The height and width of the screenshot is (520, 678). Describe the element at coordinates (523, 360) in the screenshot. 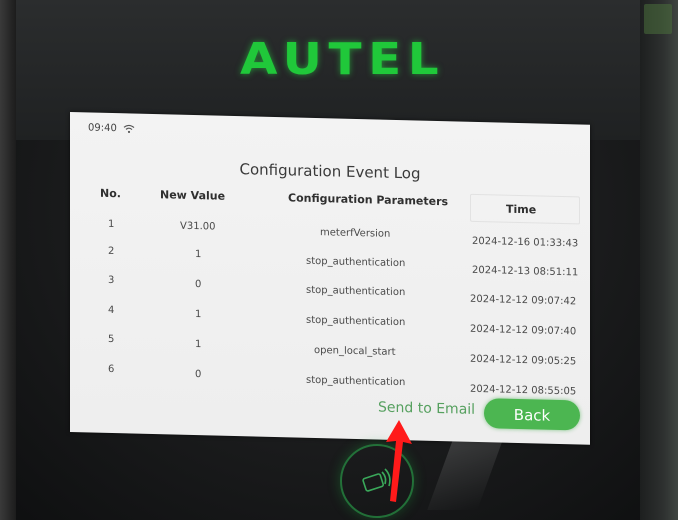

I see `cell-time: 2024-12-12 09:05:25` at that location.